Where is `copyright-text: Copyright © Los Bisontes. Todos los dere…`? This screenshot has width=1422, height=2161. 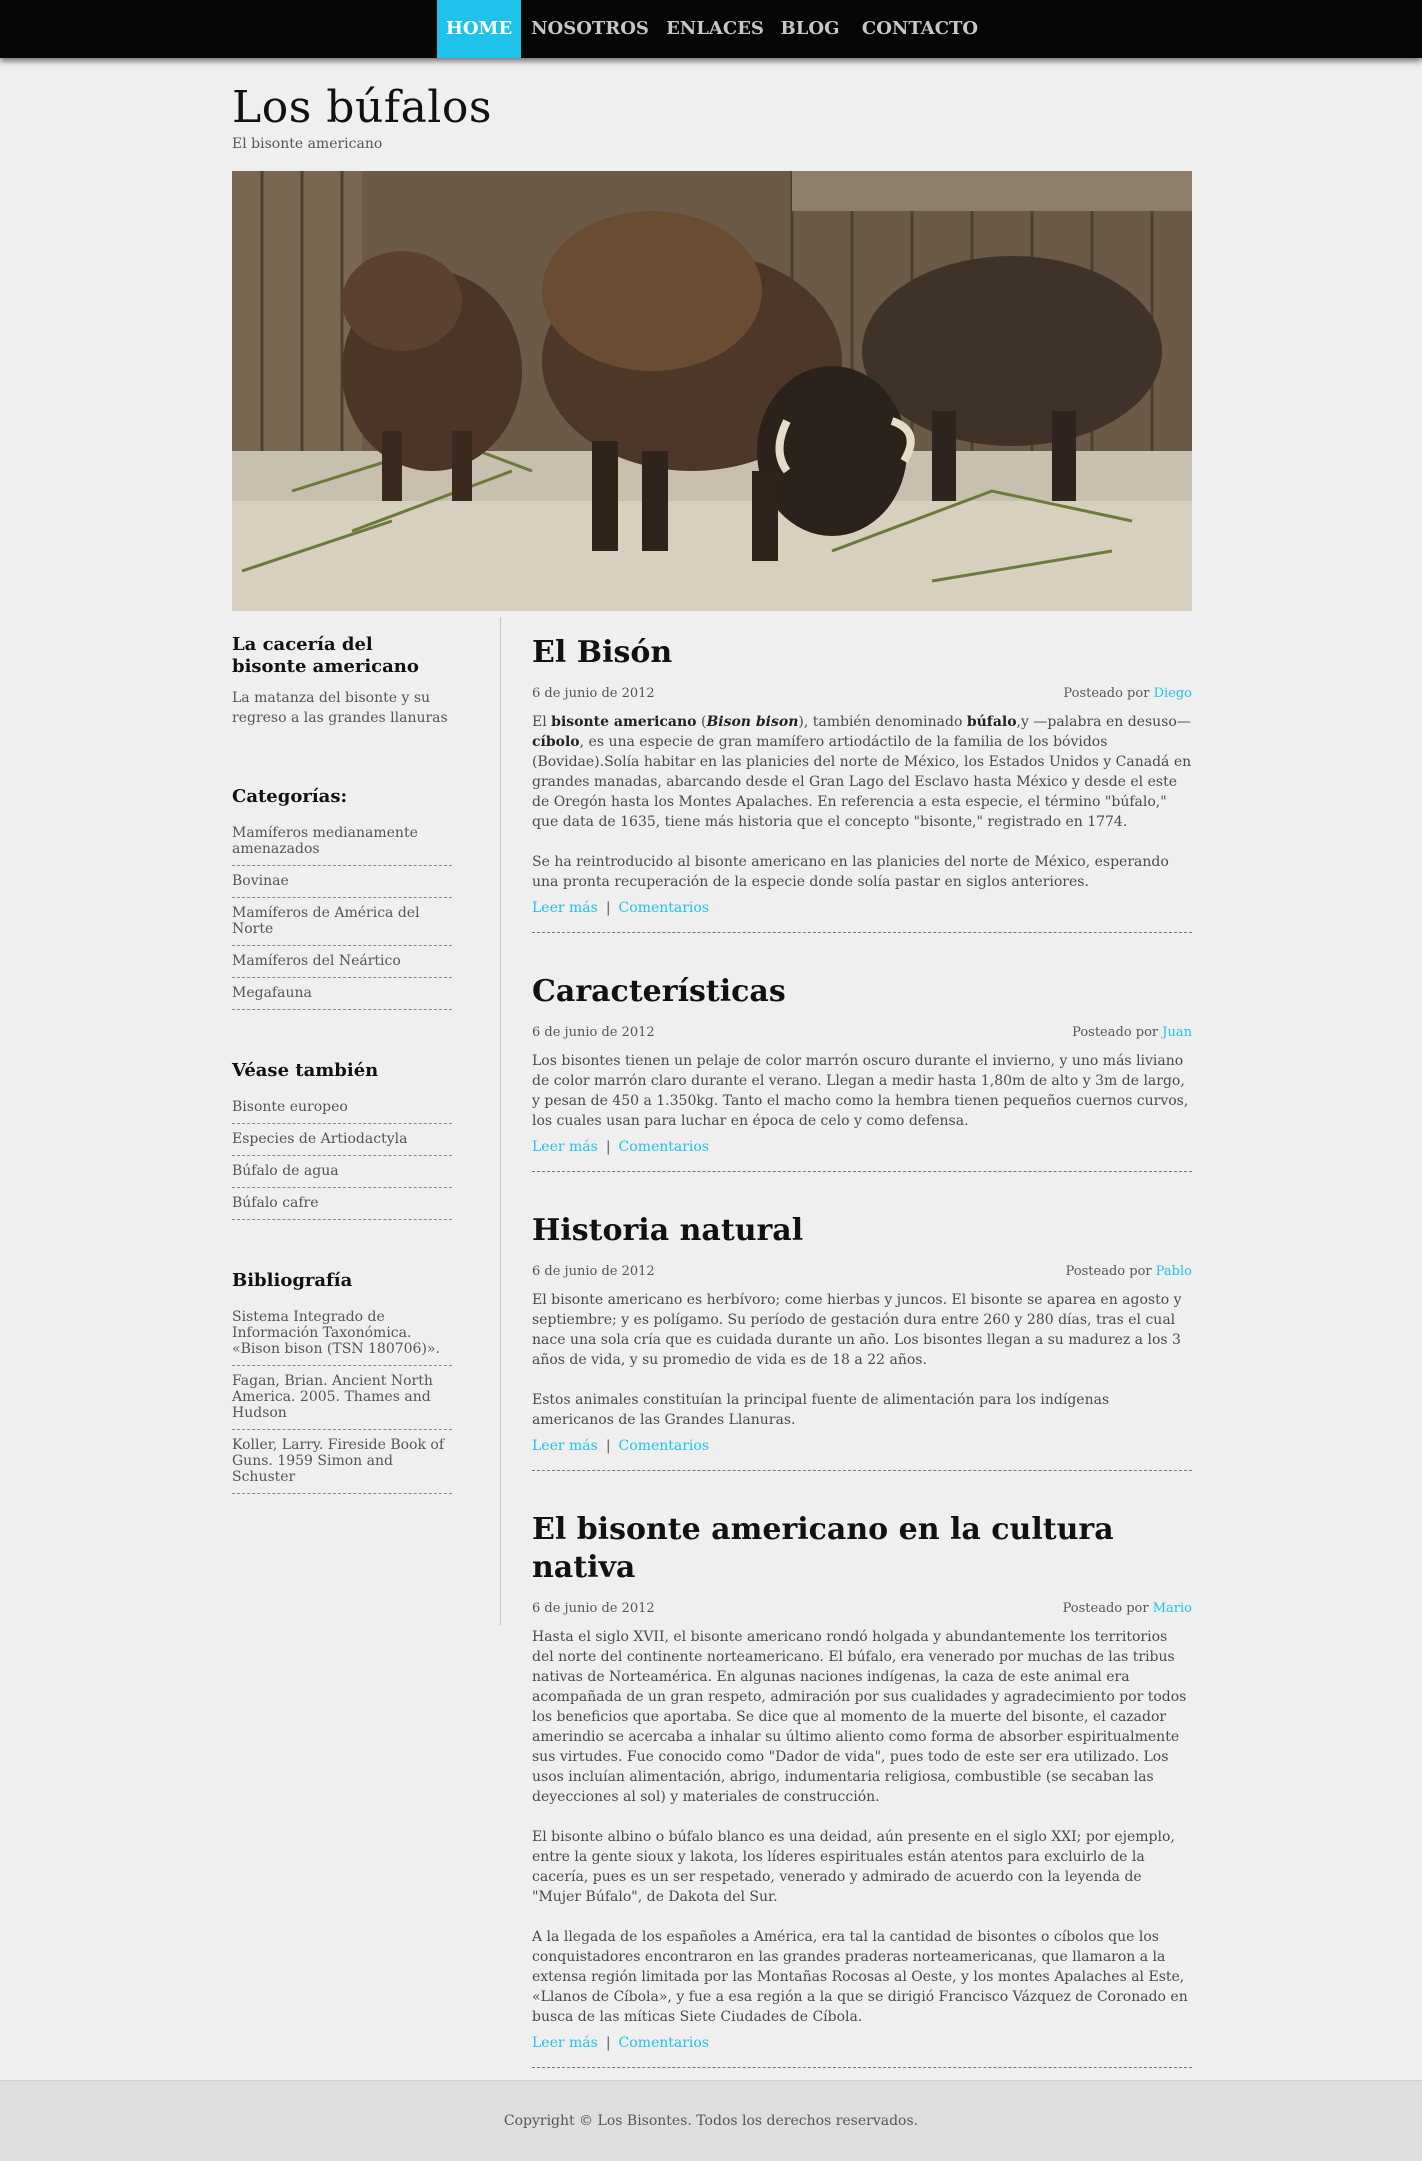
copyright-text: Copyright © Los Bisontes. Todos los dere… is located at coordinates (711, 2121).